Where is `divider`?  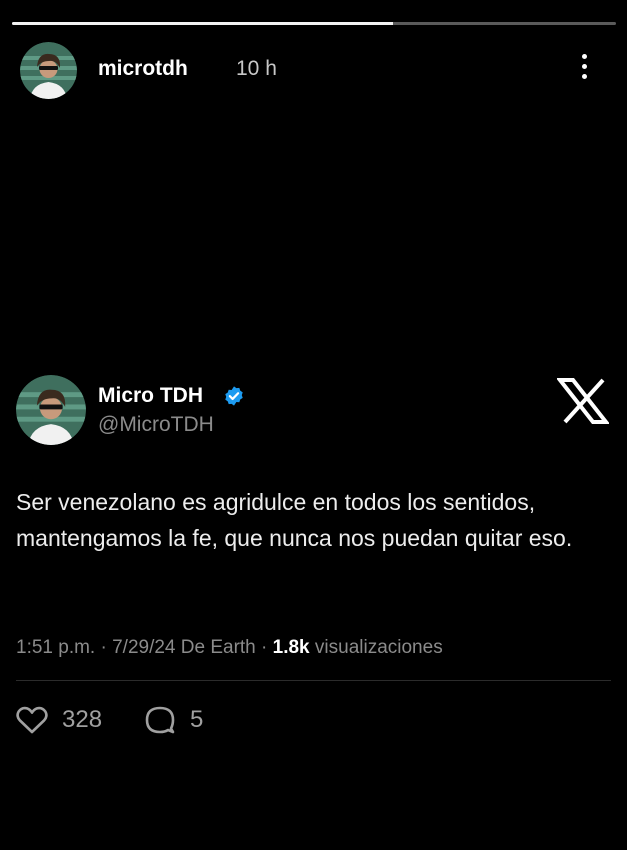 divider is located at coordinates (313, 680).